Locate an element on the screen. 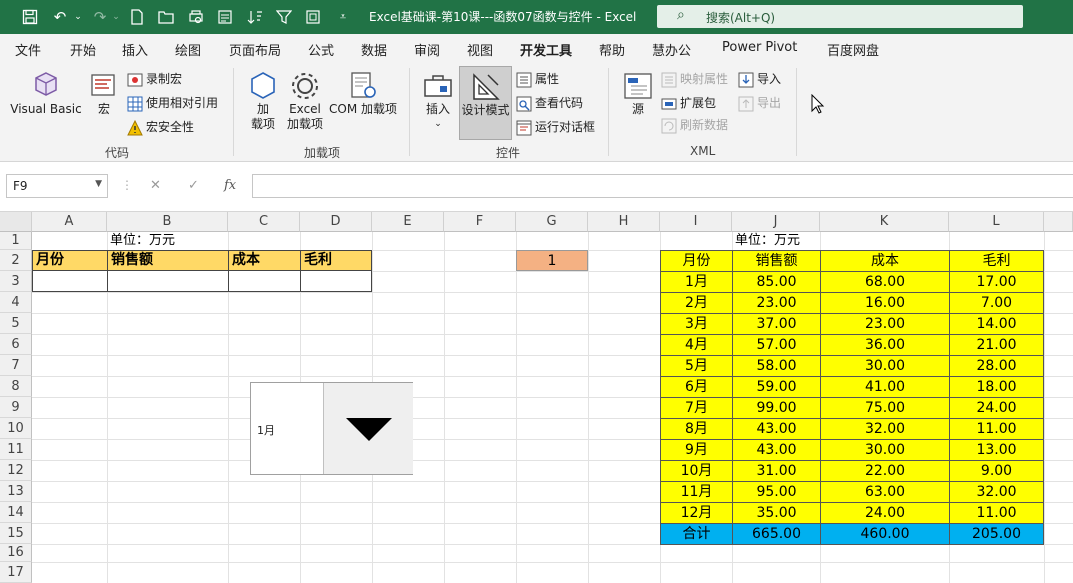  data-cost-cell: 32.00 is located at coordinates (885, 429).